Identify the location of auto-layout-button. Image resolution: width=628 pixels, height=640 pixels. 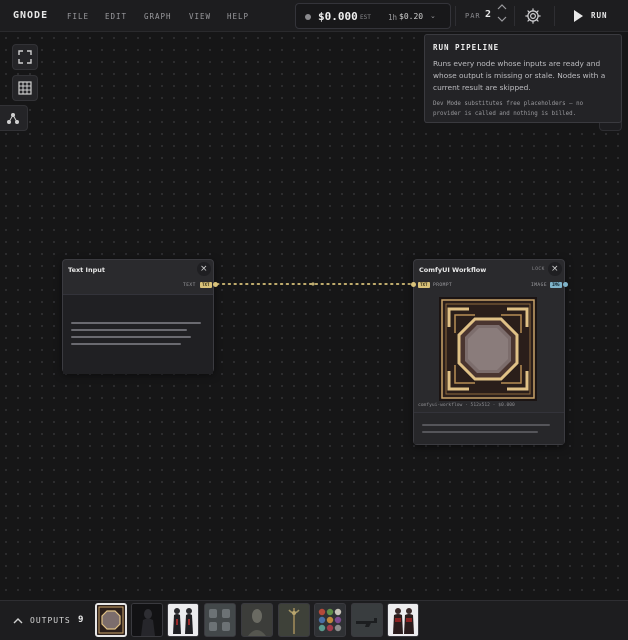
(14, 118).